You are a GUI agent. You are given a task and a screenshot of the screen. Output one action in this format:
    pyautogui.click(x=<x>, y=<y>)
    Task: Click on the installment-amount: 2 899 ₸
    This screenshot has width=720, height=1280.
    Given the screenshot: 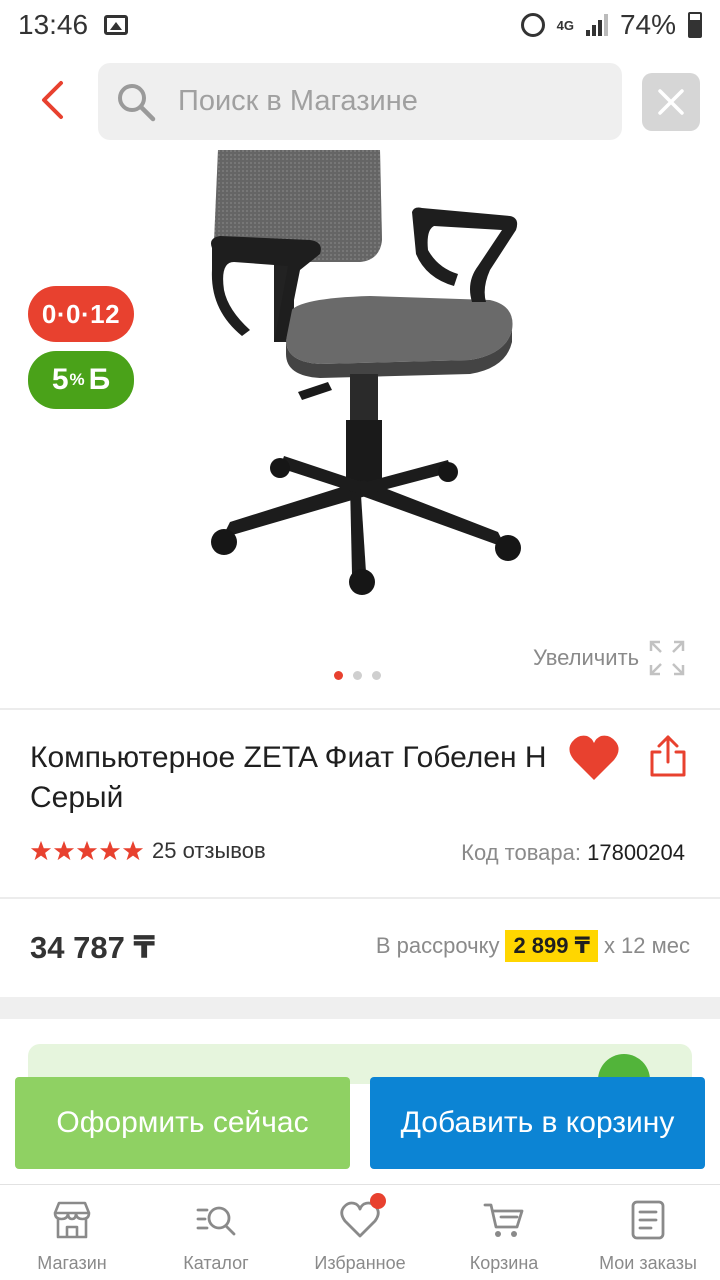 What is the action you would take?
    pyautogui.click(x=551, y=946)
    